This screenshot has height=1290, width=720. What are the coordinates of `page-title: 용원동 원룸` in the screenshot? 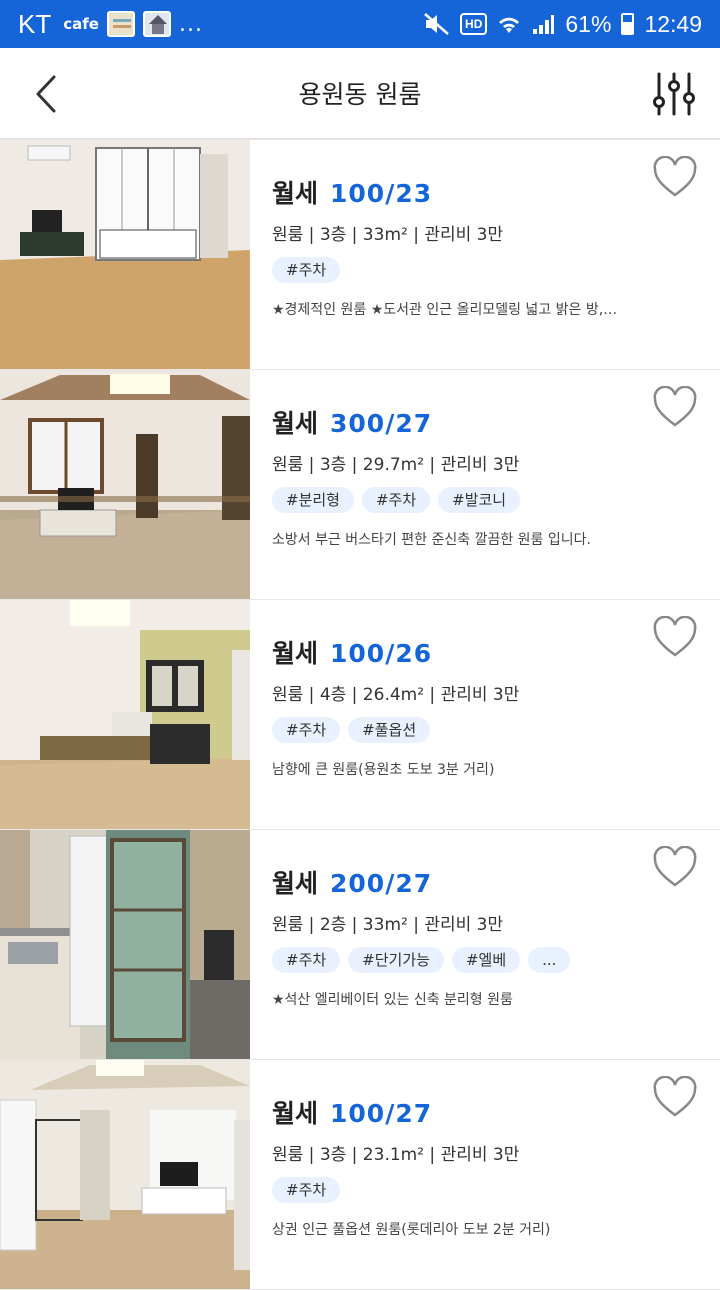 It's located at (360, 94).